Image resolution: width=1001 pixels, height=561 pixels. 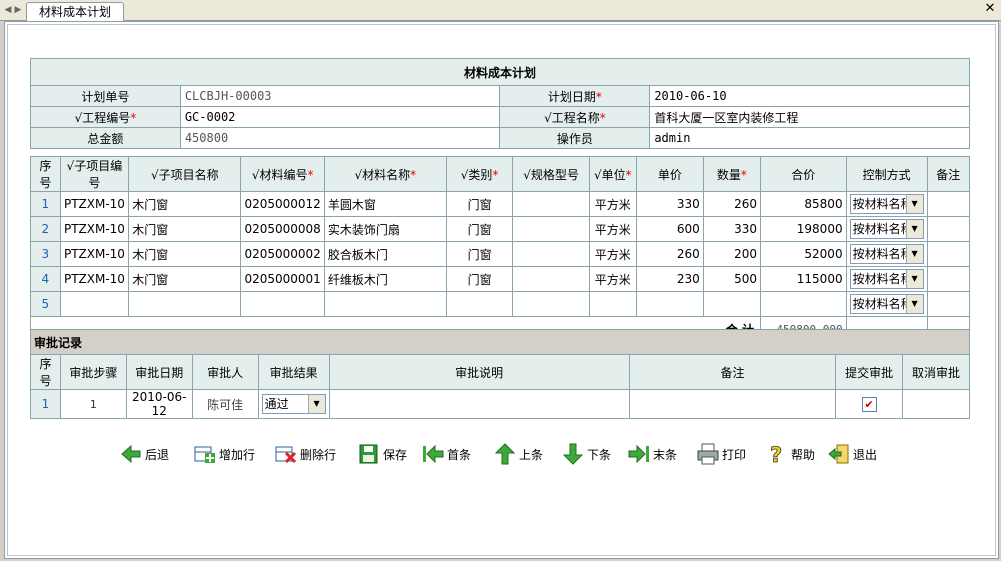 I want to click on cell-mat-name, so click(x=385, y=304).